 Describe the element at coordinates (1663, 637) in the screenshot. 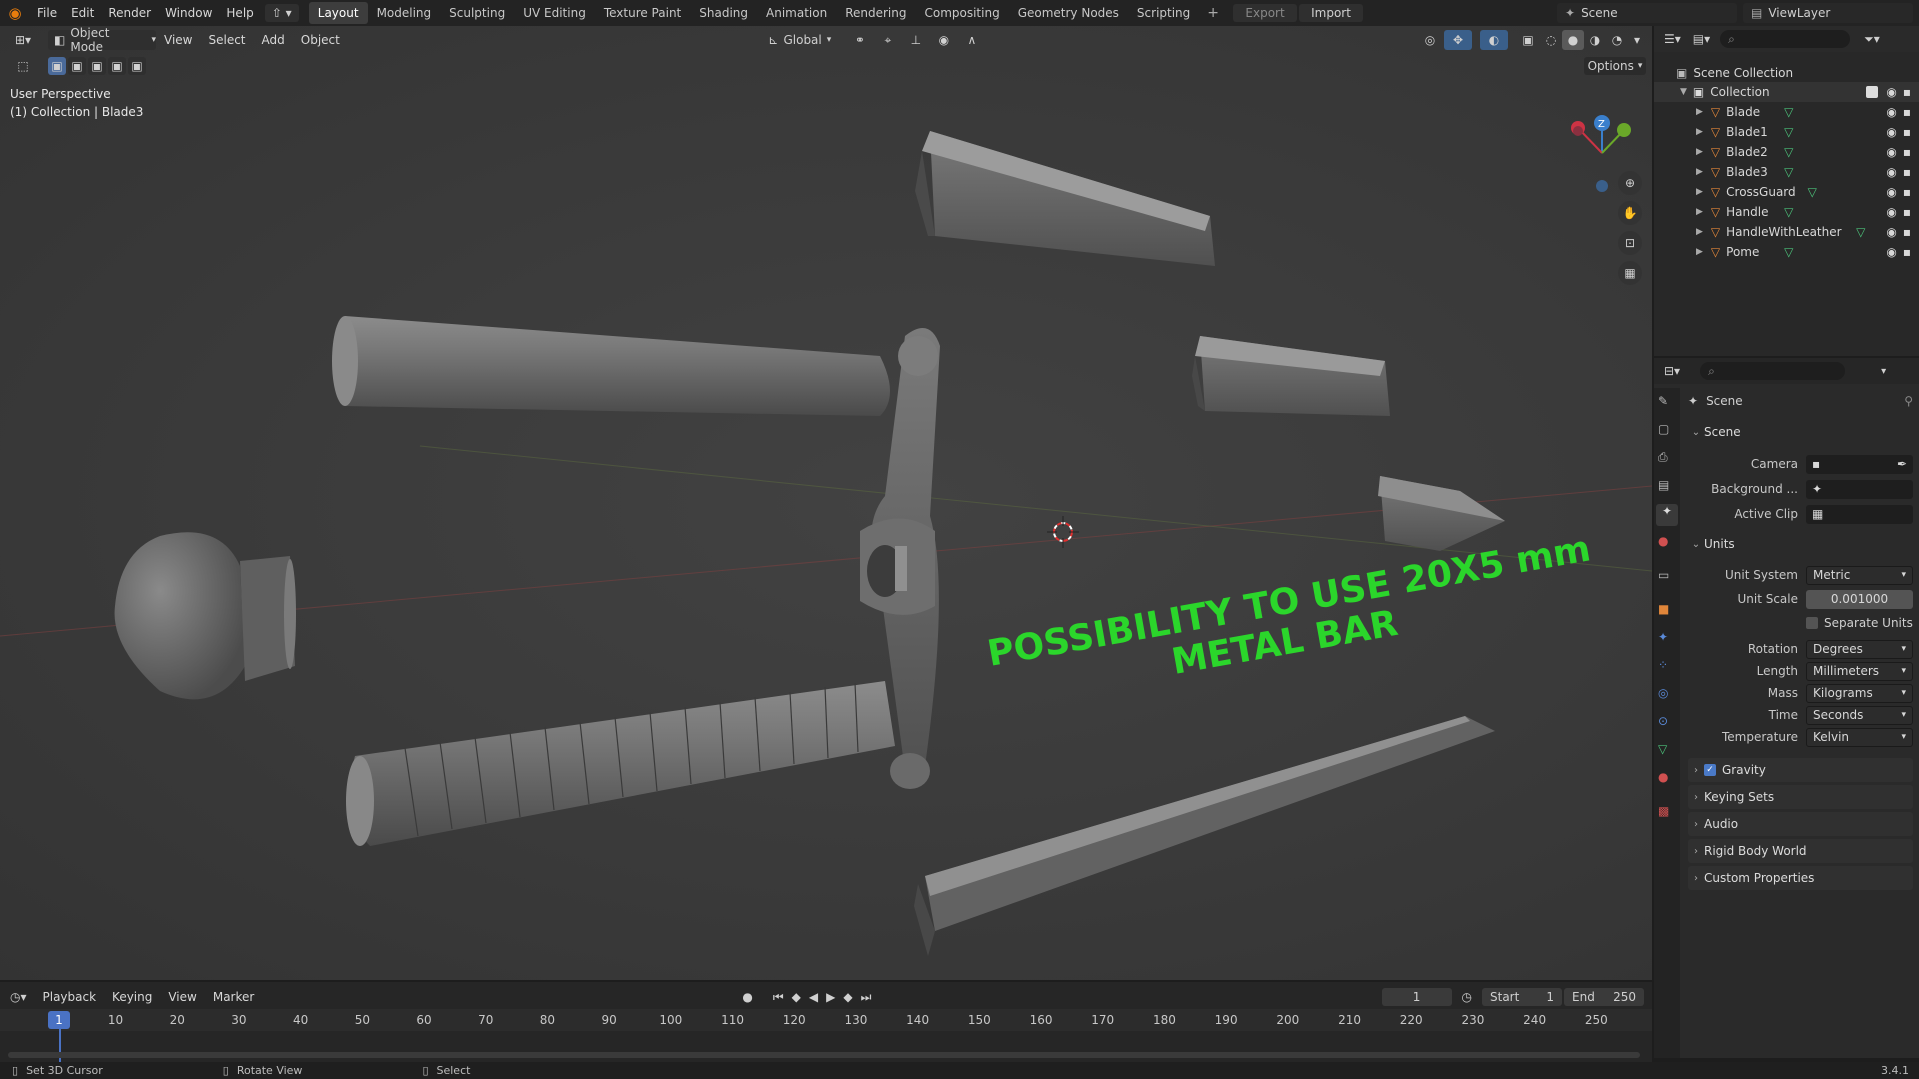

I see `modifier-tab-icon: ✦` at that location.